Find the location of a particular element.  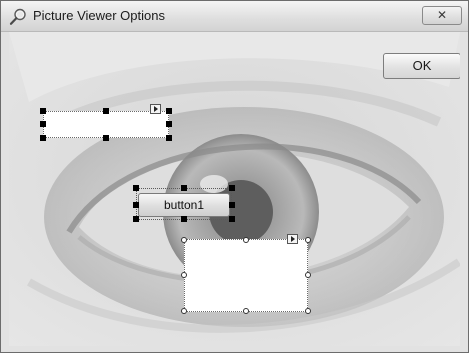

picturebox-handle-n is located at coordinates (246, 240).